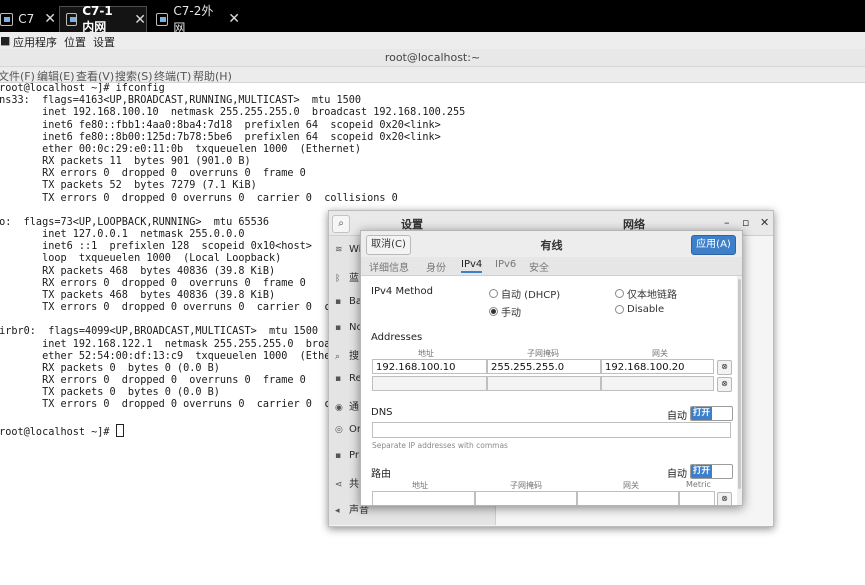  Describe the element at coordinates (347, 276) in the screenshot. I see `sidebar-item-bluetooth: ᛒ蓝` at that location.